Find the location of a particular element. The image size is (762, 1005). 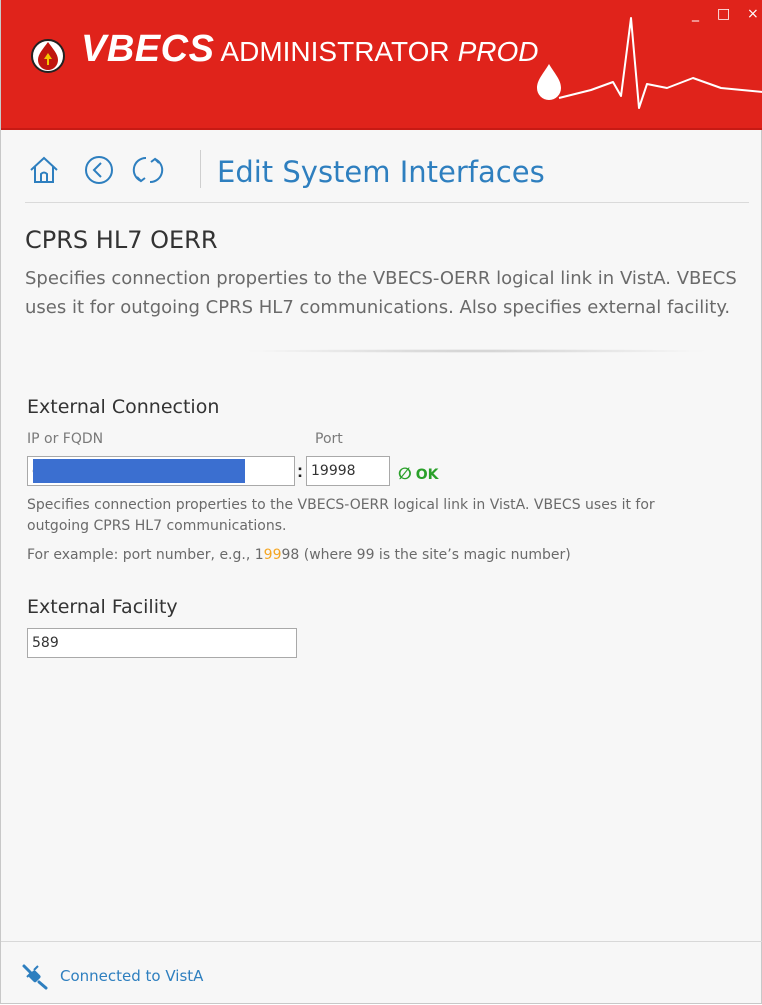

brand-main: VBECS is located at coordinates (148, 49).